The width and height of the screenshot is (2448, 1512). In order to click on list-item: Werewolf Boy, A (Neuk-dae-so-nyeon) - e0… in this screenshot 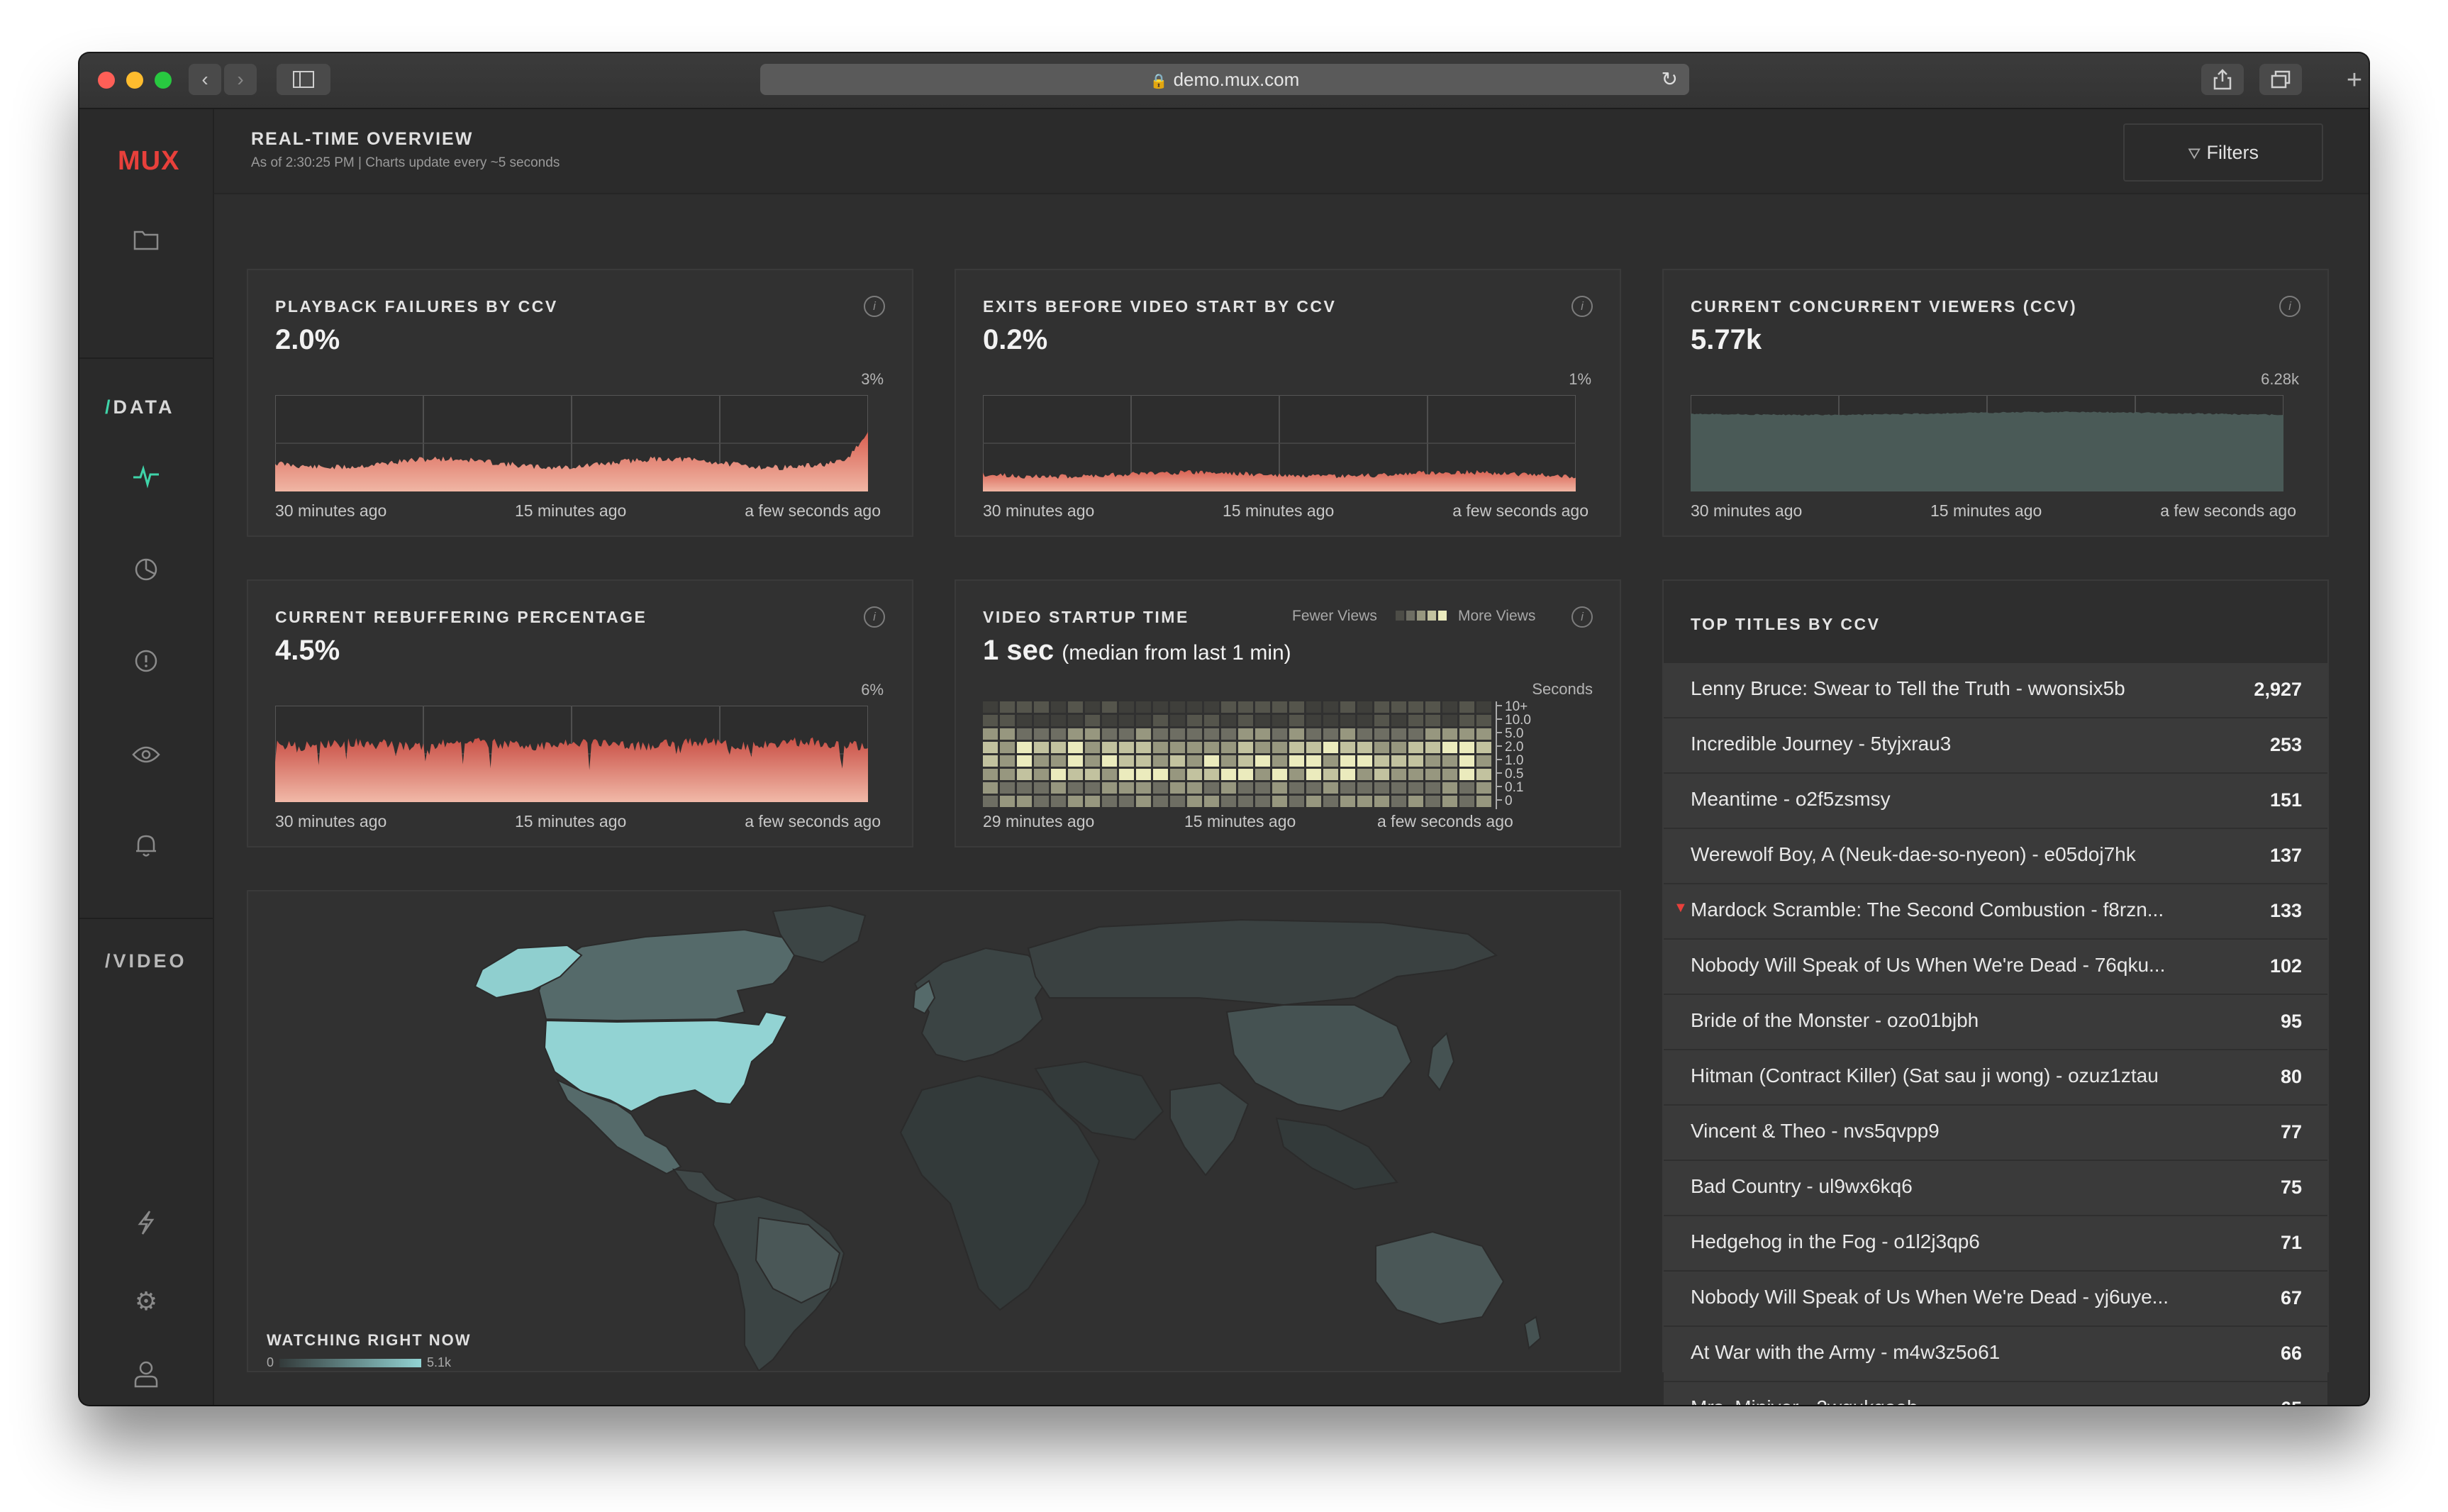, I will do `click(1996, 856)`.